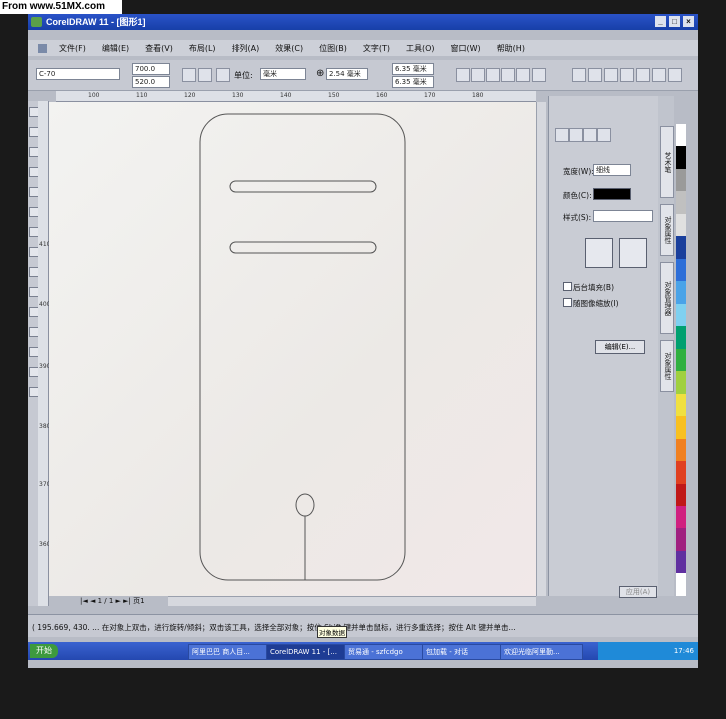 The image size is (726, 719). What do you see at coordinates (96, 22) in the screenshot?
I see `window-title: CorelDRAW 11 - [图形1]` at bounding box center [96, 22].